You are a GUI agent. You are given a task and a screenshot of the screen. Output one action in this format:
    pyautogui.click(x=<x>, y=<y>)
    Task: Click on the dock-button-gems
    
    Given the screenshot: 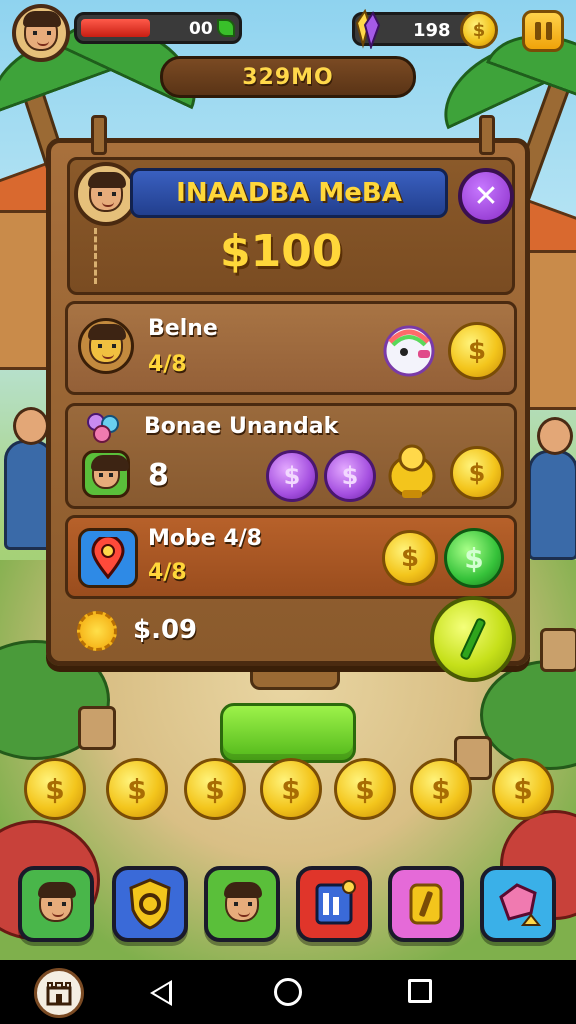 What is the action you would take?
    pyautogui.click(x=518, y=904)
    